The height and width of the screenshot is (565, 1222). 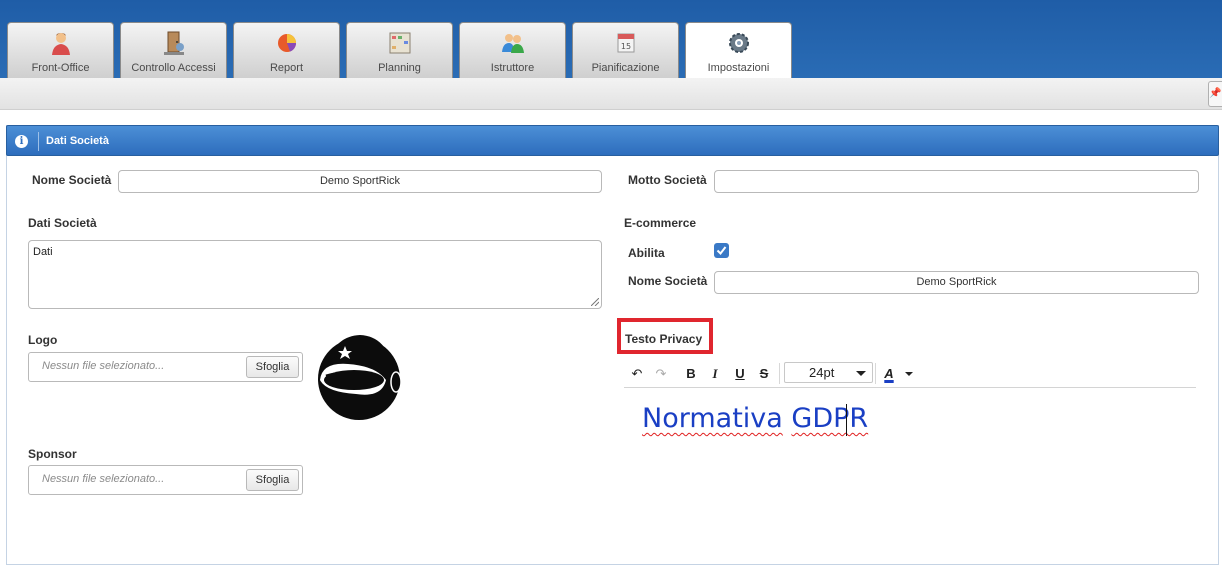 I want to click on svg-text: 15, so click(x=625, y=46).